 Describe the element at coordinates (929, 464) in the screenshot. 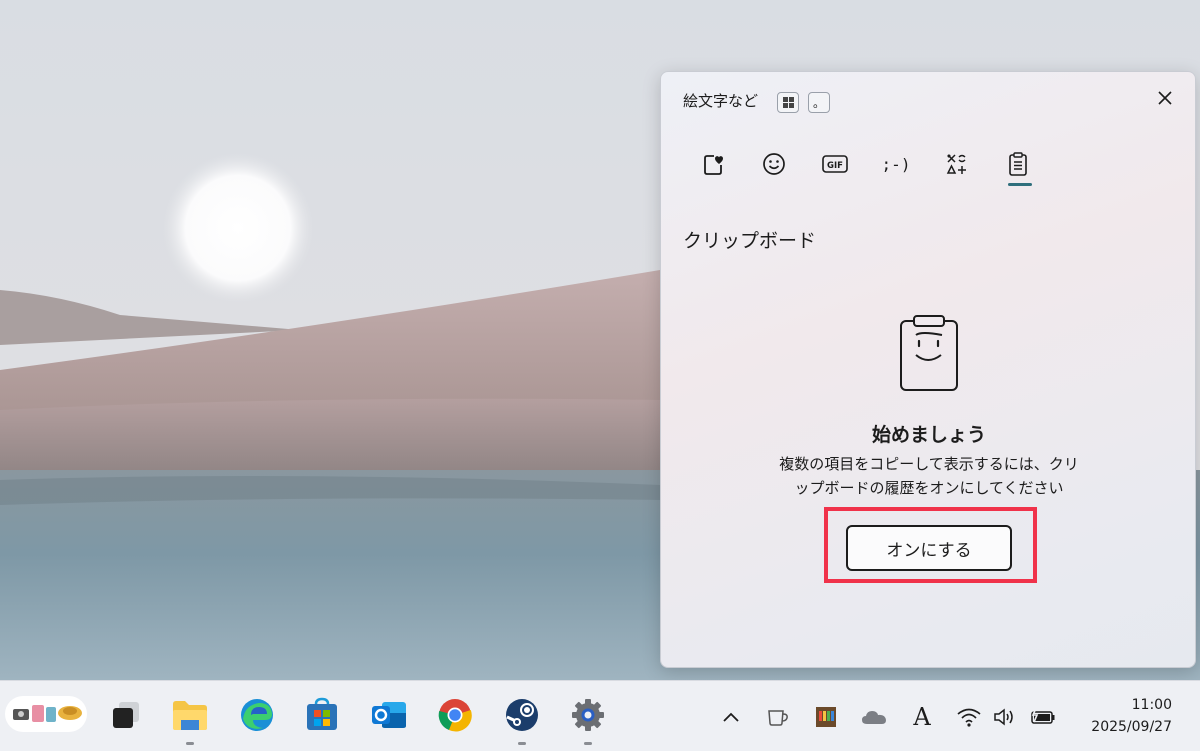

I see `description-line-1: 複数の項目をコピーして表示するには、クリ` at that location.